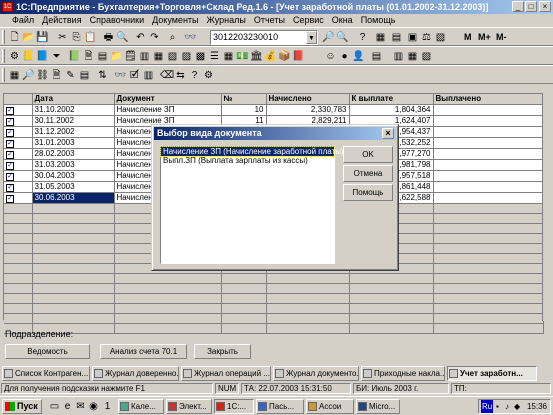 This screenshot has width=553, height=415. I want to click on search-combo: 3012203230010 ▼, so click(264, 37).